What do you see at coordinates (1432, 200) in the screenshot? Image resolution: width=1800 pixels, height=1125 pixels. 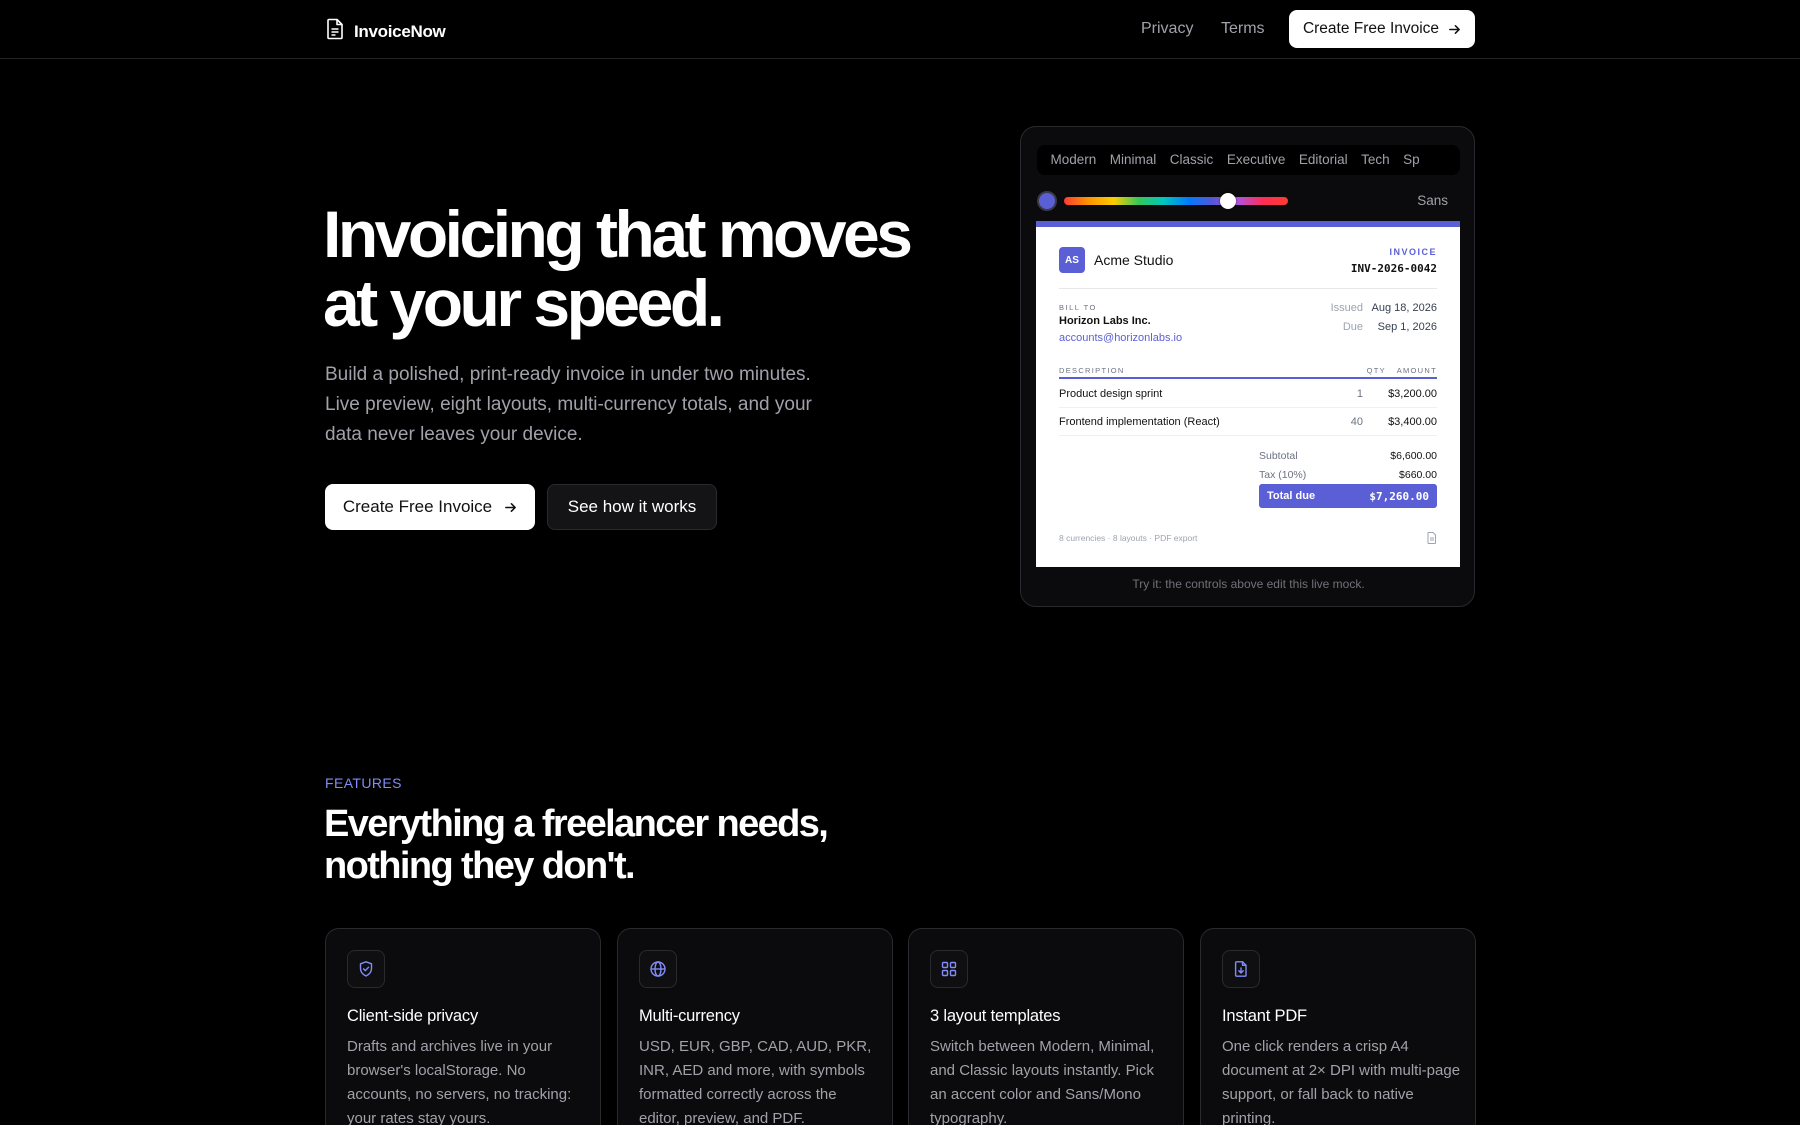 I see `font-toggle: Sans` at bounding box center [1432, 200].